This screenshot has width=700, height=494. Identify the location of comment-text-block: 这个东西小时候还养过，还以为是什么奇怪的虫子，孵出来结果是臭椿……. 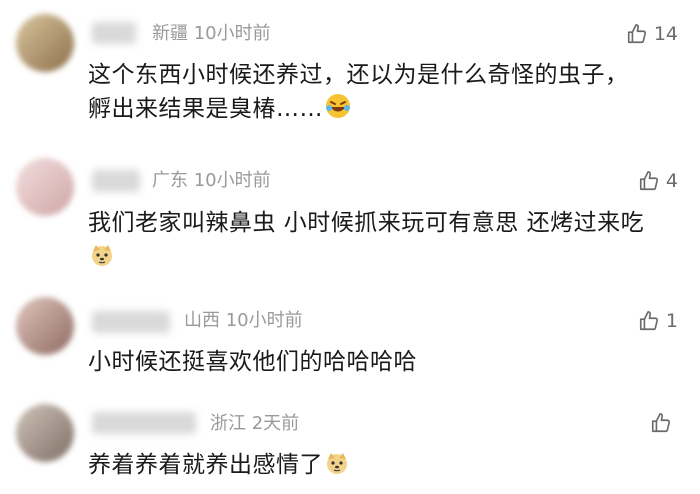
(368, 93).